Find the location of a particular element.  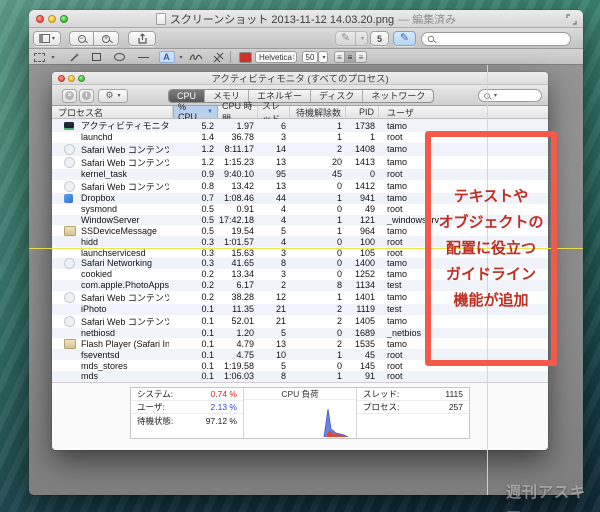

font-size-dropdown: ▾ is located at coordinates (323, 57).